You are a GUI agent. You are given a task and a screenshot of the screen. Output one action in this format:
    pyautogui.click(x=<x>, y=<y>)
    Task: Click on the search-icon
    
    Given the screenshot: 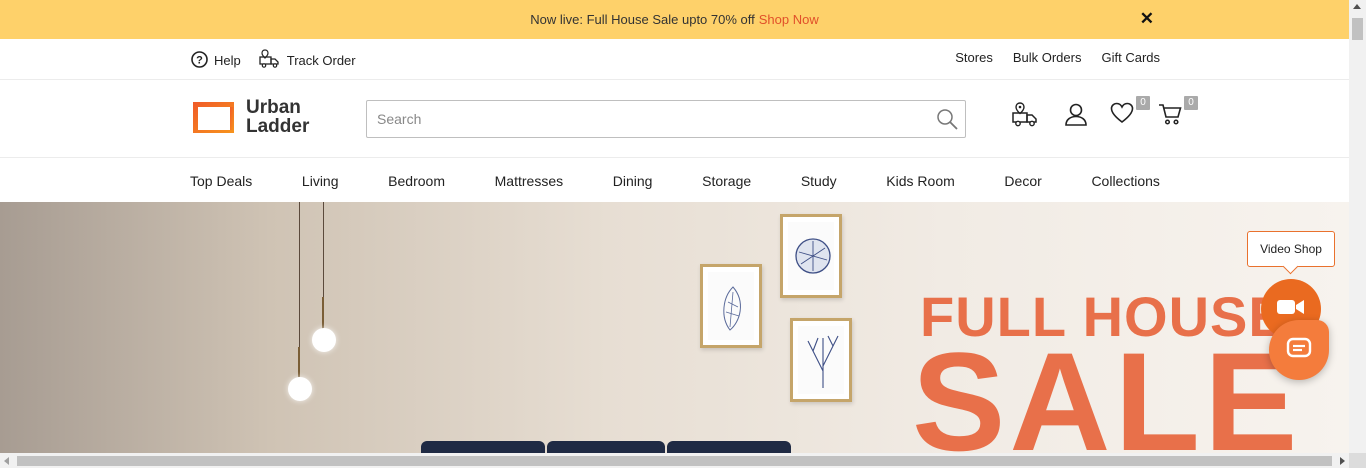 What is the action you would take?
    pyautogui.click(x=947, y=121)
    